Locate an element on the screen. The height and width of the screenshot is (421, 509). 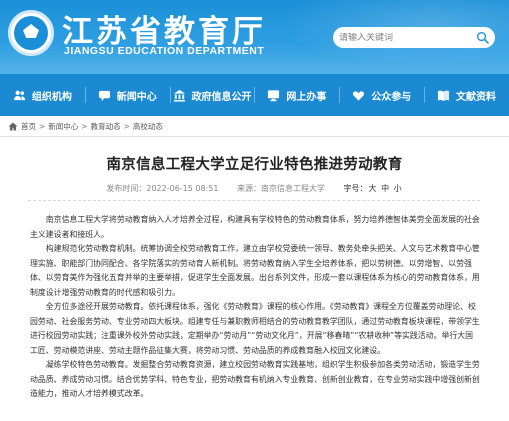
breadcrumb-home: 首页 is located at coordinates (28, 126).